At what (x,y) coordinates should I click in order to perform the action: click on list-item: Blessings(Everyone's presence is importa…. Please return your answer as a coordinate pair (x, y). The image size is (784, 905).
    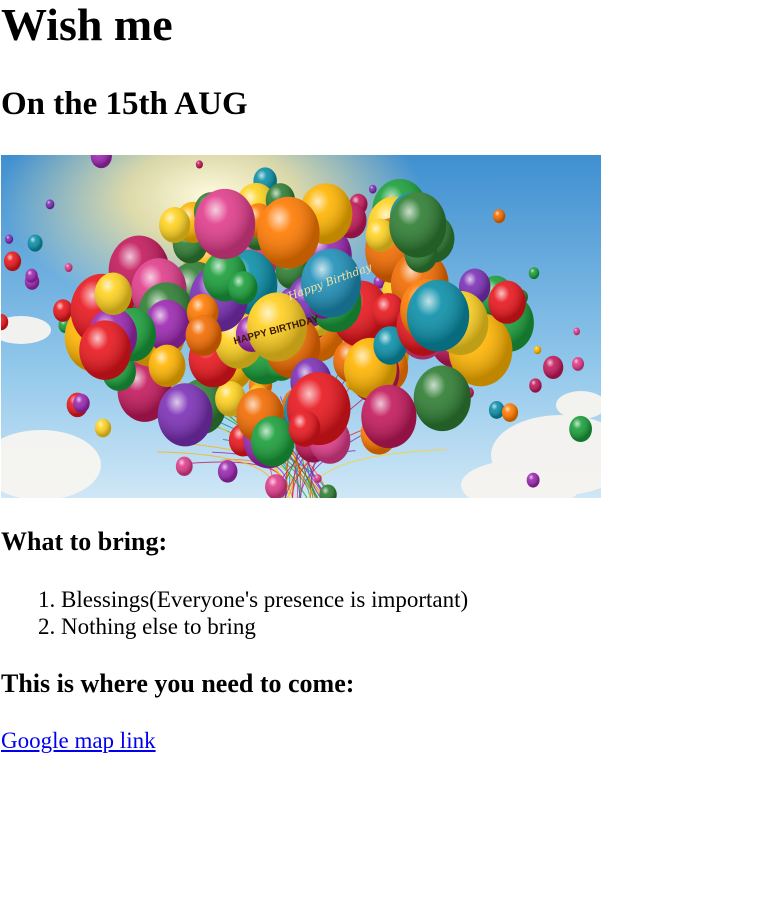
    Looking at the image, I should click on (264, 599).